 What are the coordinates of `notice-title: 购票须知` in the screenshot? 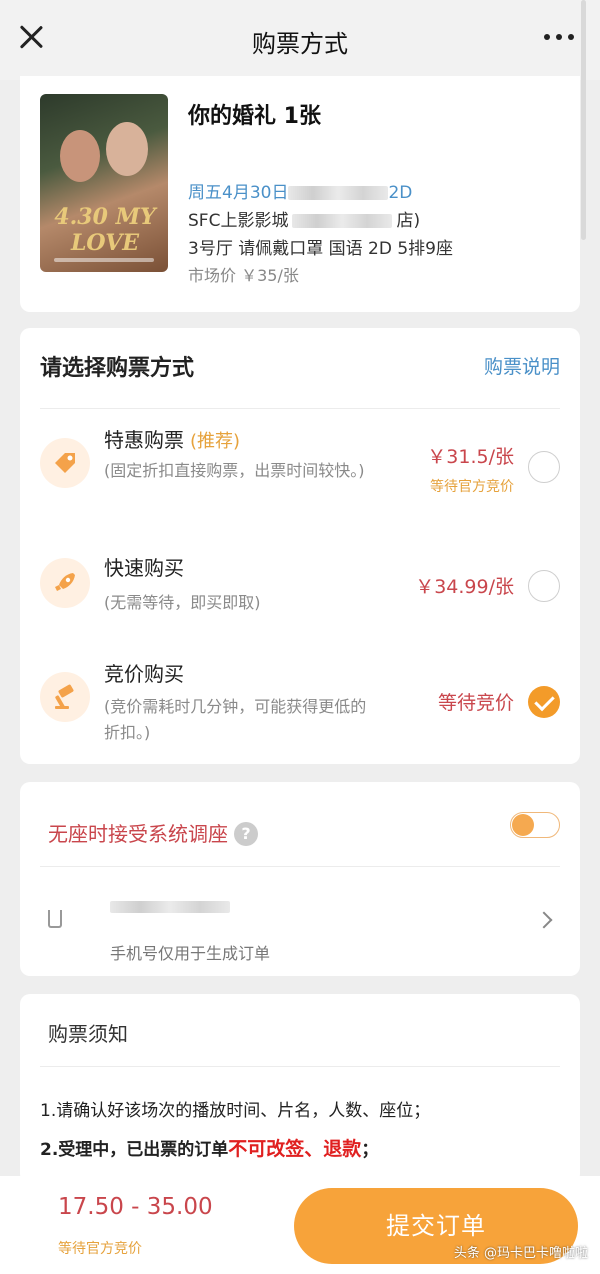 It's located at (88, 1034).